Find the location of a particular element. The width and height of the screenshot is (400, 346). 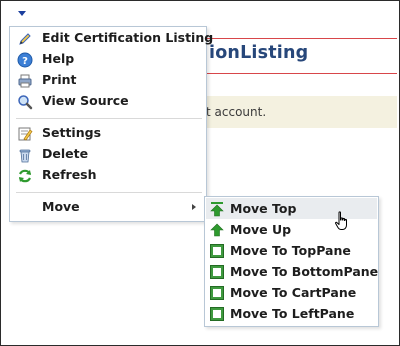

submenu-item-move-to-cartpane: Move To CartPane is located at coordinates (291, 292).